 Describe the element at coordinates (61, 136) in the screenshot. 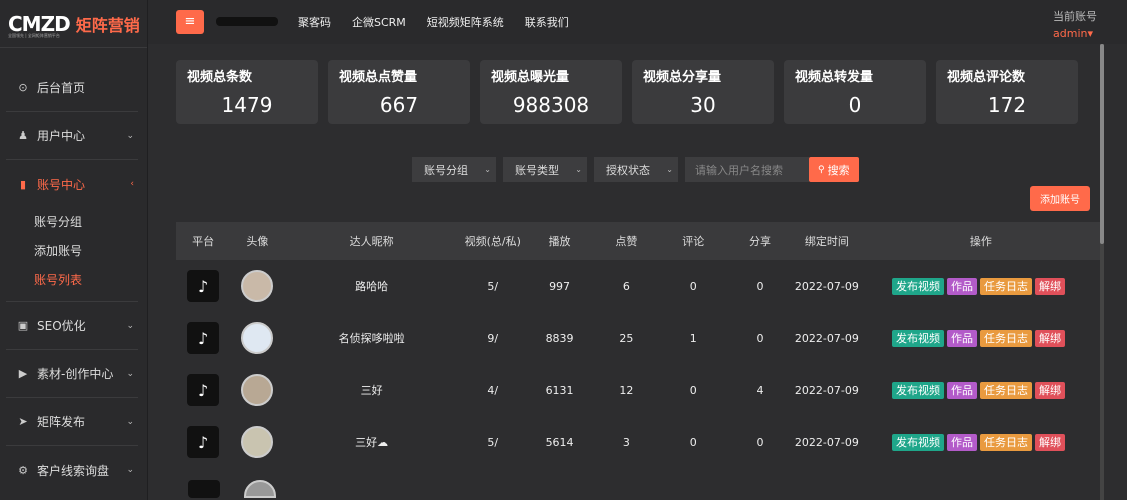

I see `sidebar-item-label: 用户中心` at that location.